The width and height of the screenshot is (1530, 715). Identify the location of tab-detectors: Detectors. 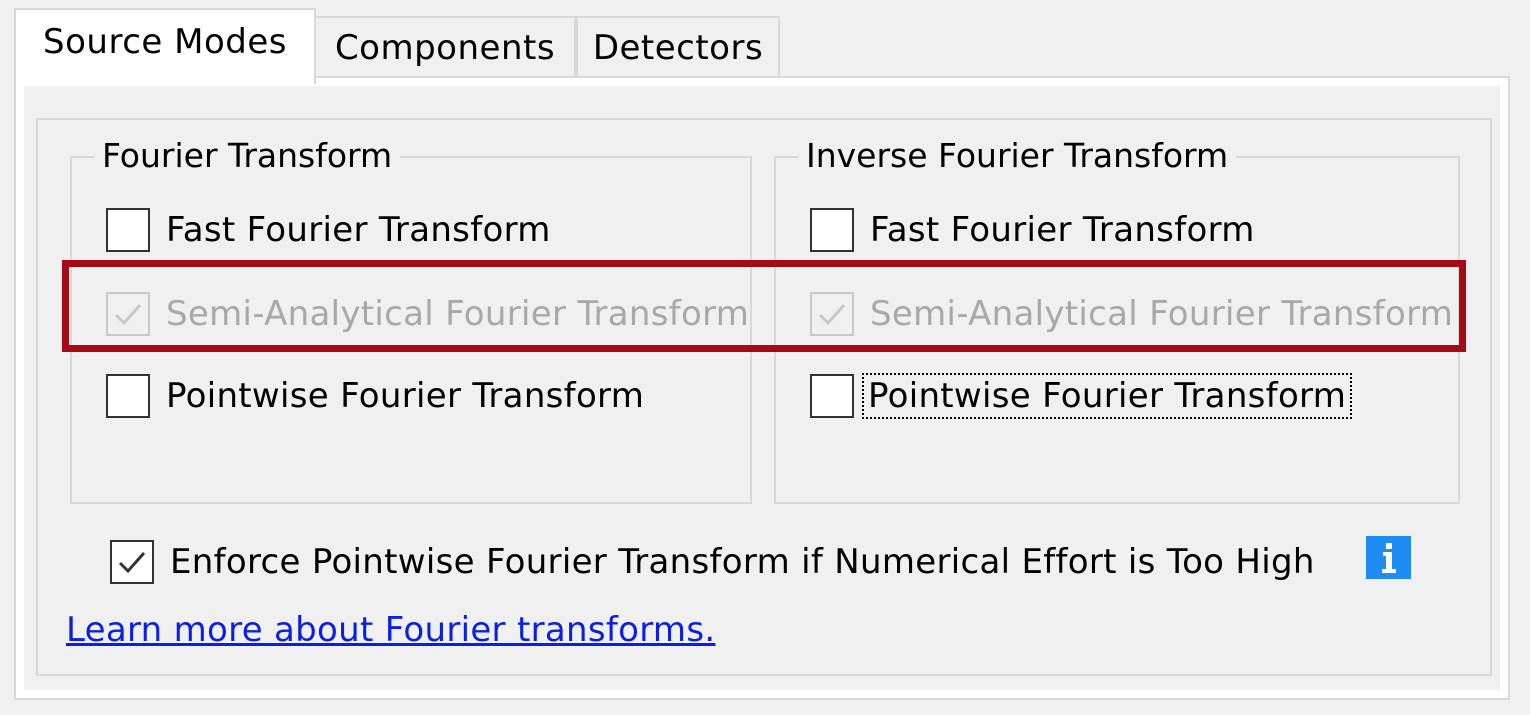
(678, 47).